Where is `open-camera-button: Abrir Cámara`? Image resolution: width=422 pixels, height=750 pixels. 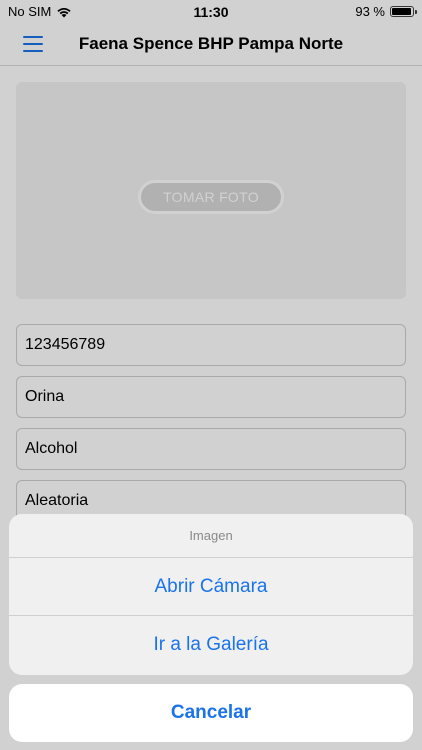
open-camera-button: Abrir Cámara is located at coordinates (211, 587).